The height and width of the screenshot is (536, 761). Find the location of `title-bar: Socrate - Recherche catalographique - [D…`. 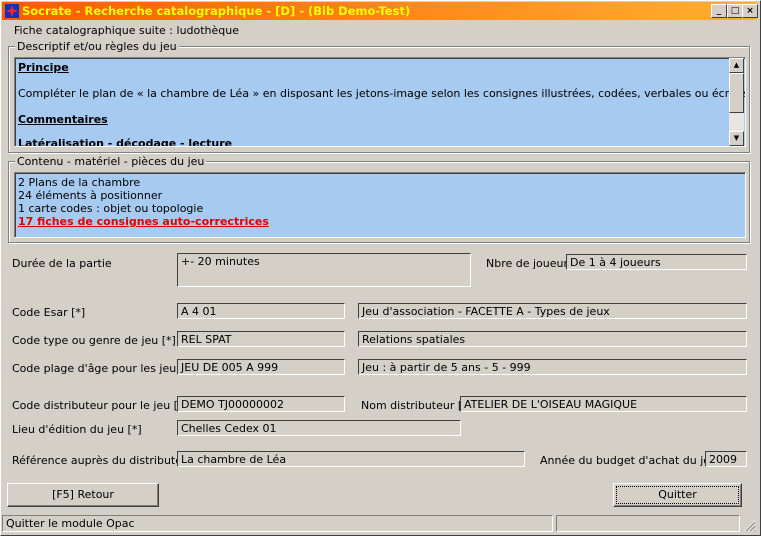

title-bar: Socrate - Recherche catalographique - [D… is located at coordinates (380, 11).